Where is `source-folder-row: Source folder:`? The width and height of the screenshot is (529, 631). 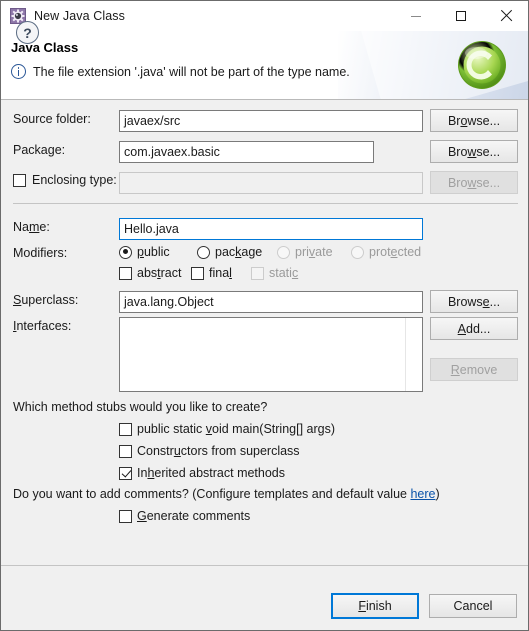
source-folder-row: Source folder: is located at coordinates (52, 119).